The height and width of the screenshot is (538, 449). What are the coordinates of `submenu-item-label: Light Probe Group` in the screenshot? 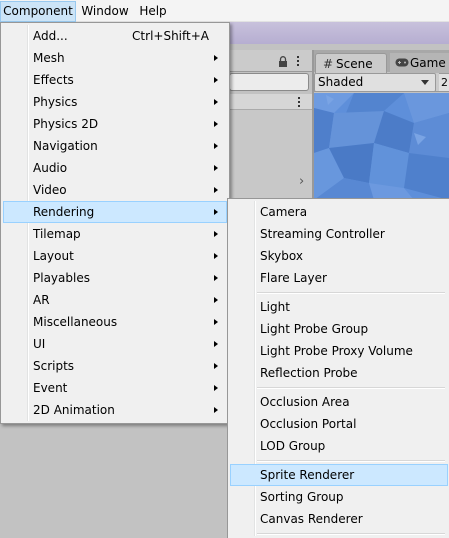 It's located at (314, 329).